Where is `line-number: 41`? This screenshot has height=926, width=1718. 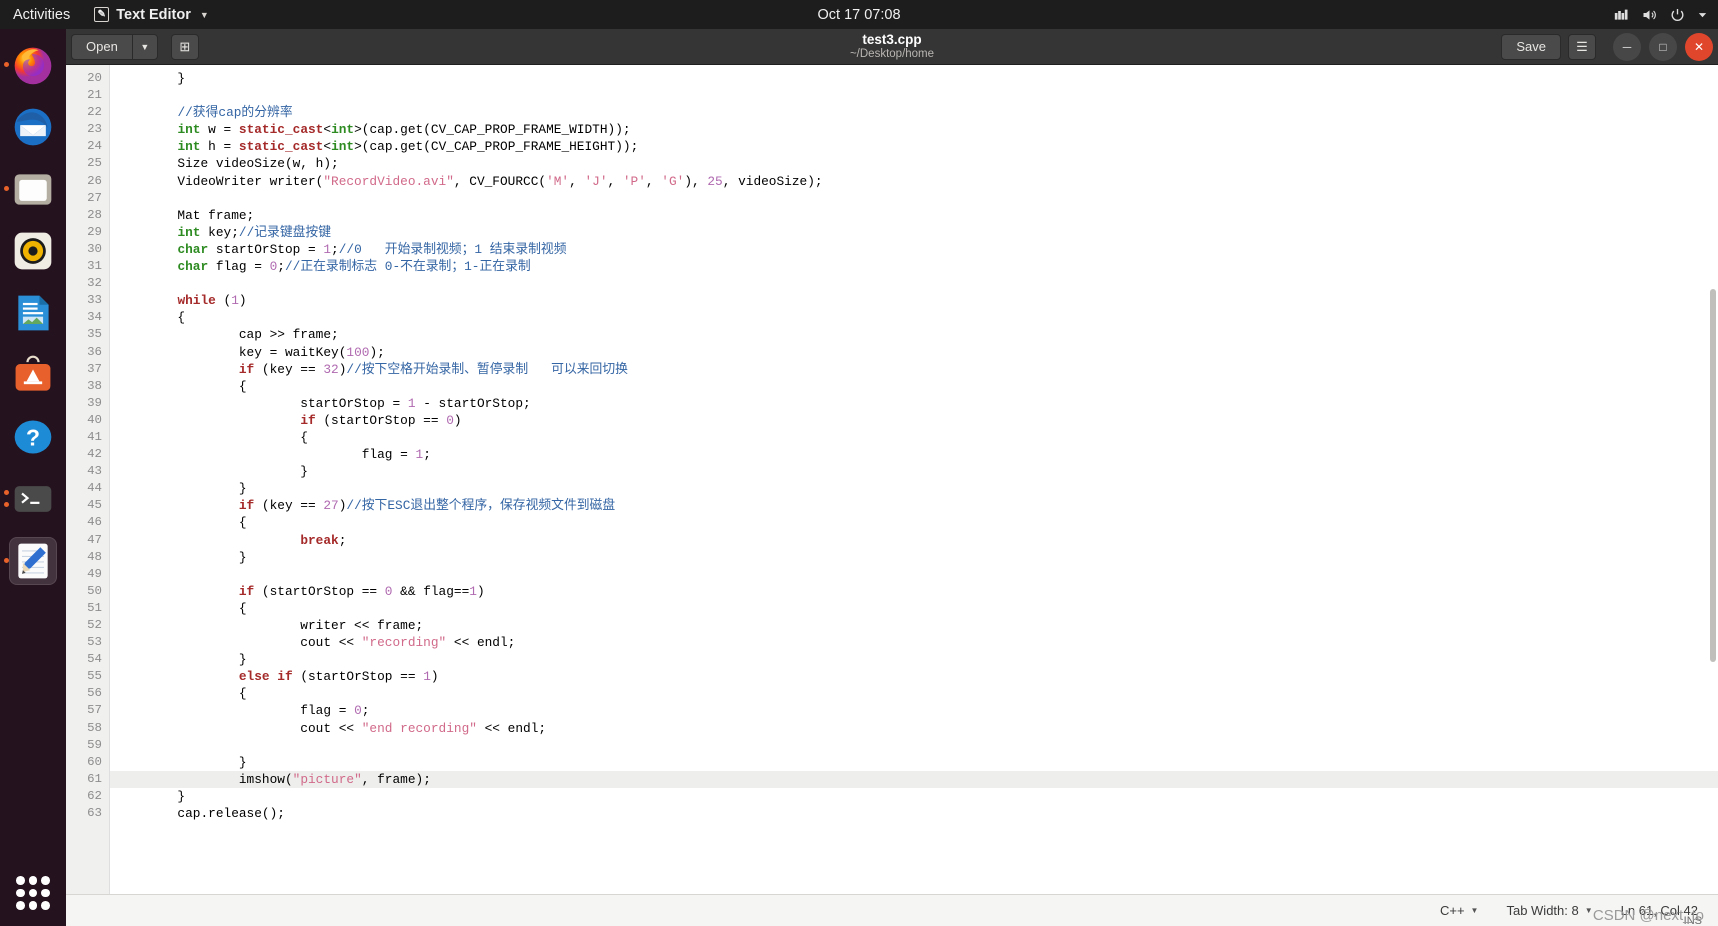
line-number: 41 is located at coordinates (94, 436).